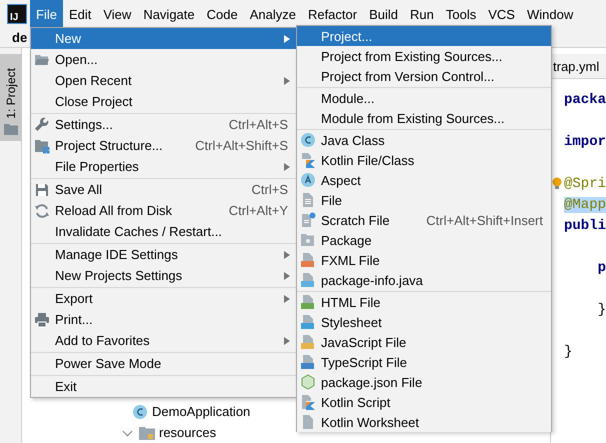 The height and width of the screenshot is (443, 606). I want to click on menu-item: JavaScript File, so click(424, 342).